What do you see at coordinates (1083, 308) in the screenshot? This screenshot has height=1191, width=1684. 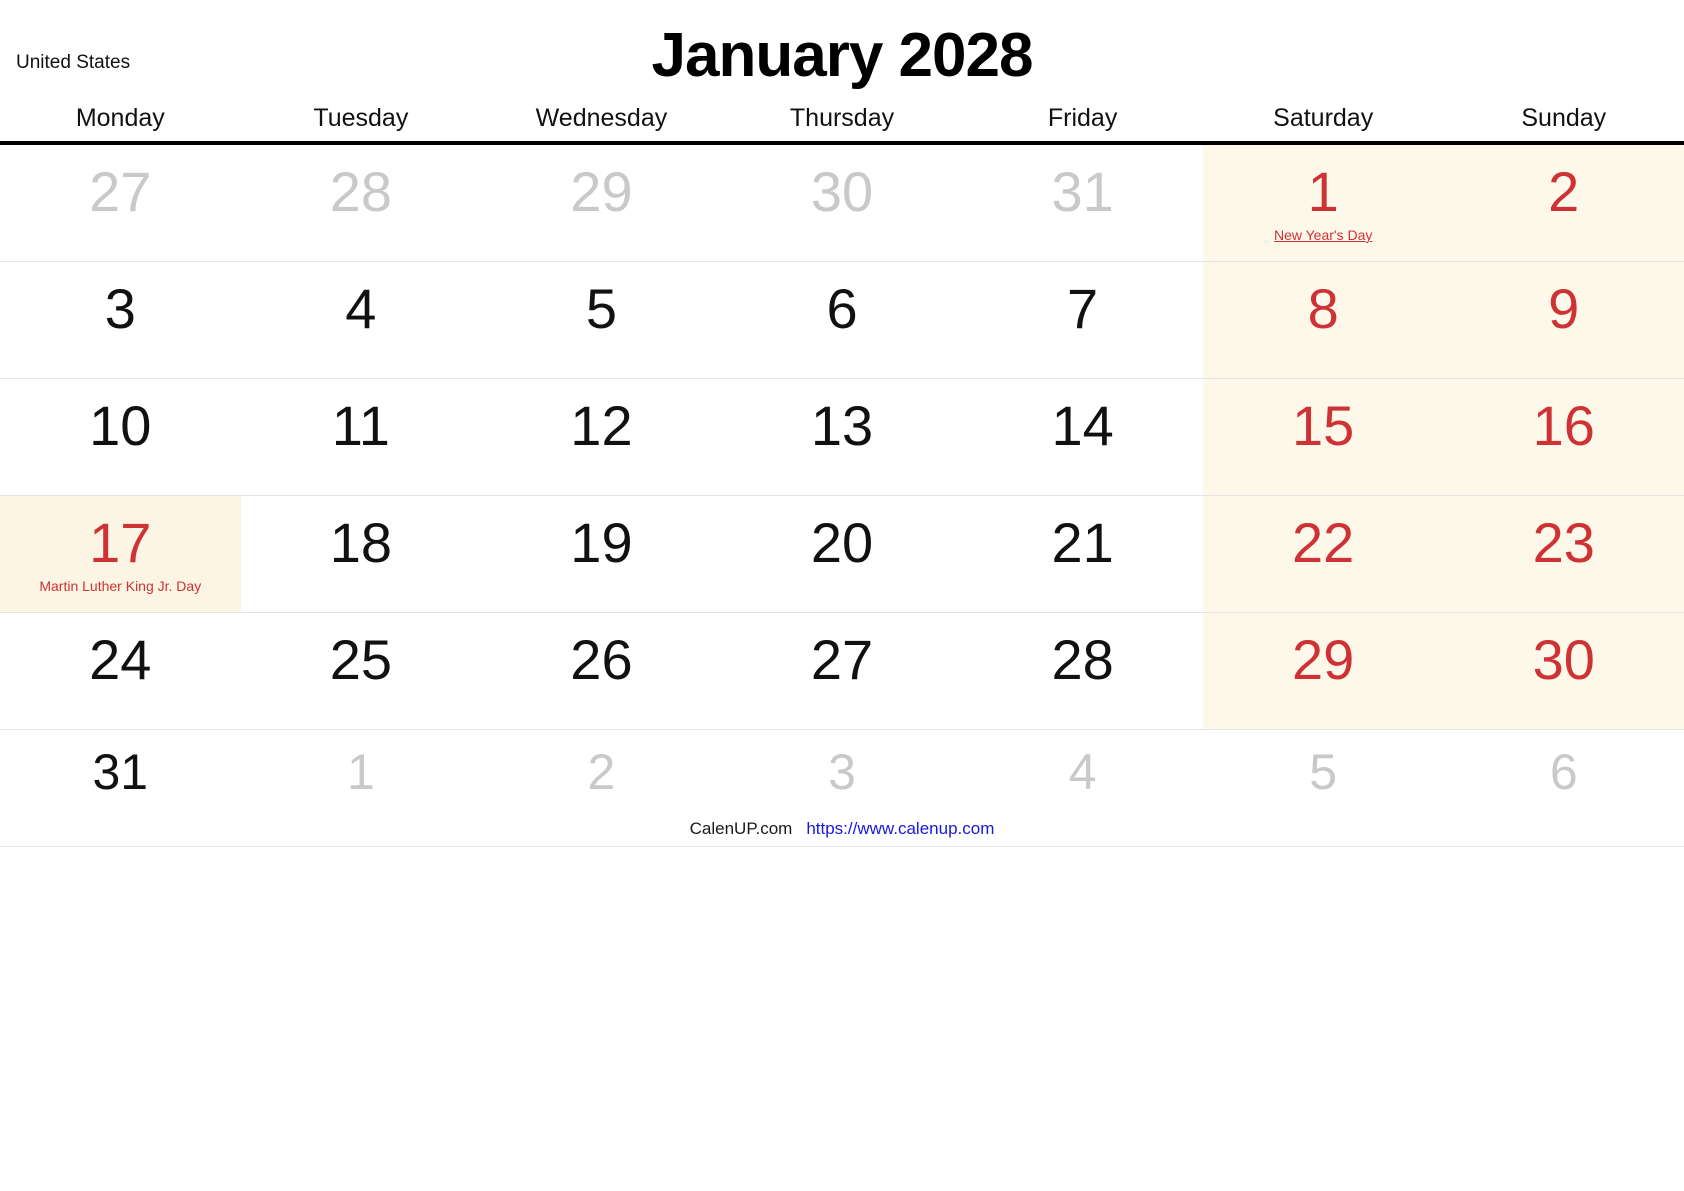 I see `day-number: 7` at bounding box center [1083, 308].